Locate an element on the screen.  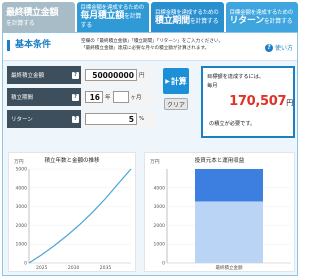
period-row: 積立期間 ? 16 年 ヶ月 is located at coordinates (81, 97).